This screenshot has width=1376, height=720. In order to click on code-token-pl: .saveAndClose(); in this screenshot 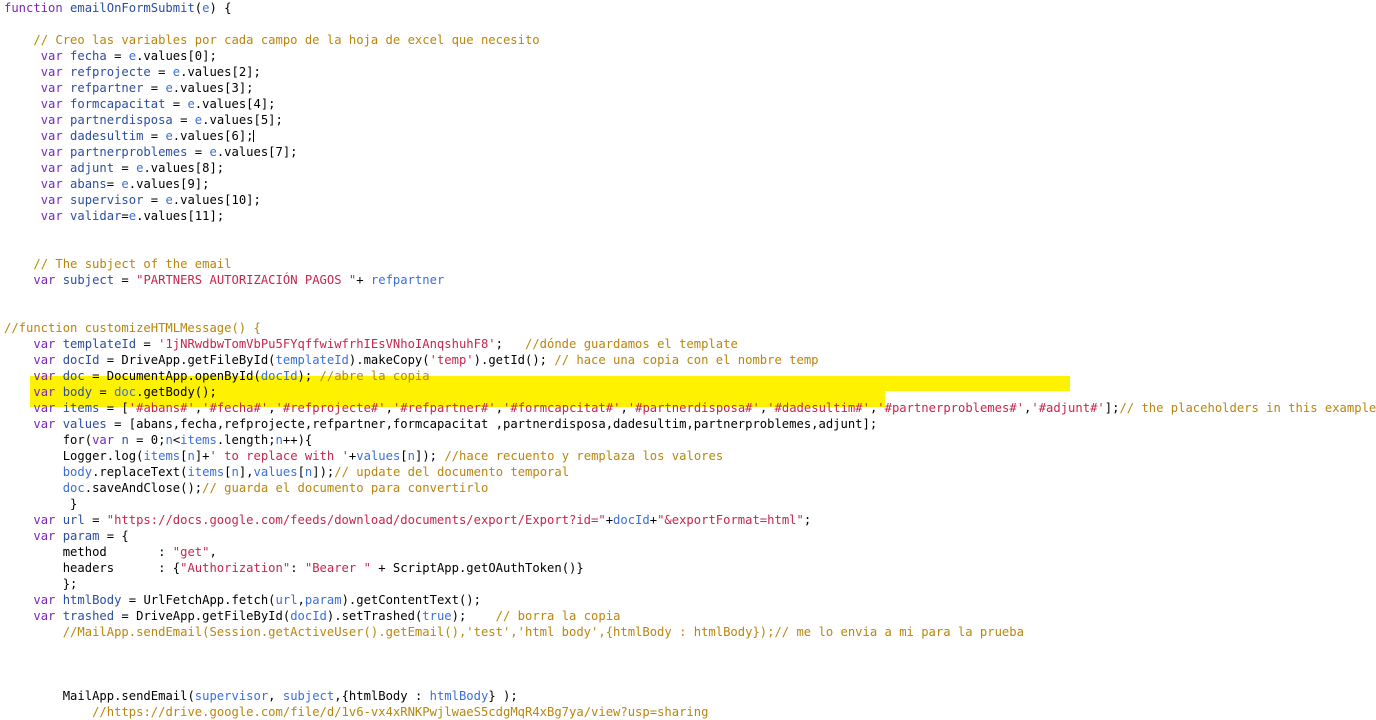, I will do `click(143, 488)`.